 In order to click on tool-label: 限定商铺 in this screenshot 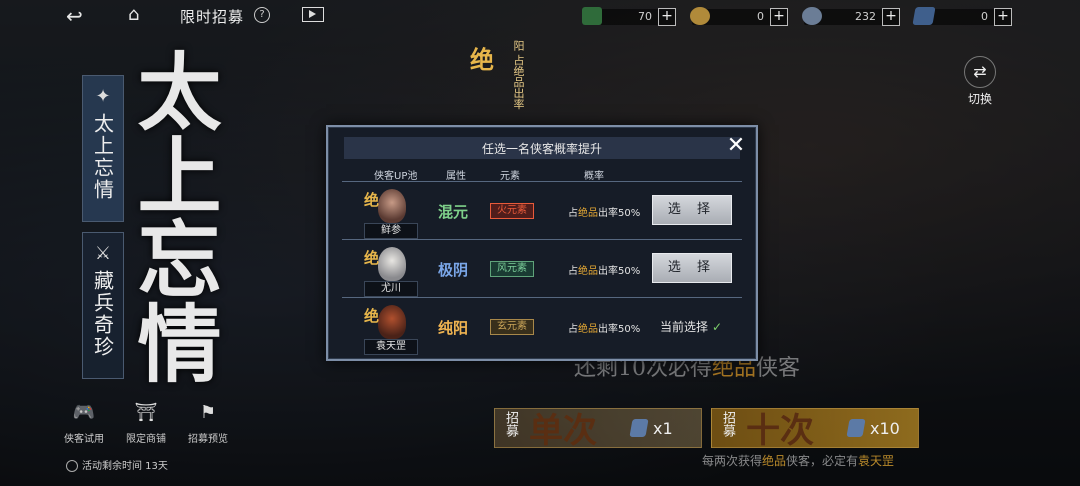, I will do `click(146, 439)`.